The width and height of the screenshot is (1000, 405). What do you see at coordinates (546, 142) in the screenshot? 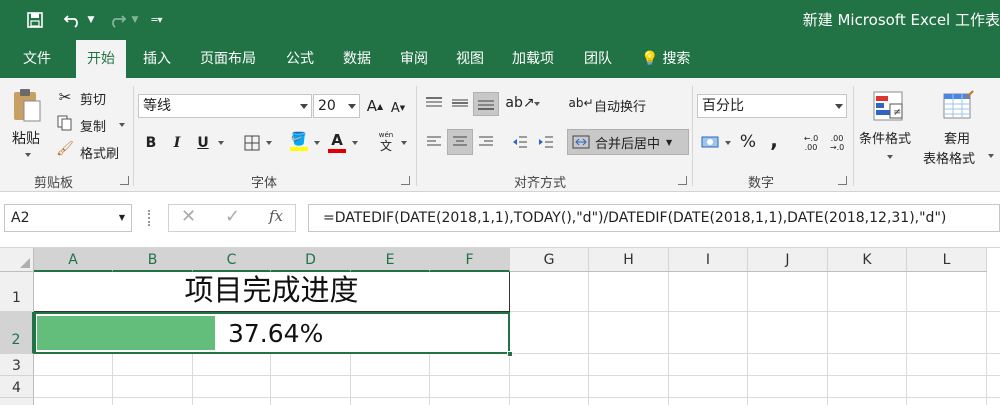
I see `increase-indent-icon` at bounding box center [546, 142].